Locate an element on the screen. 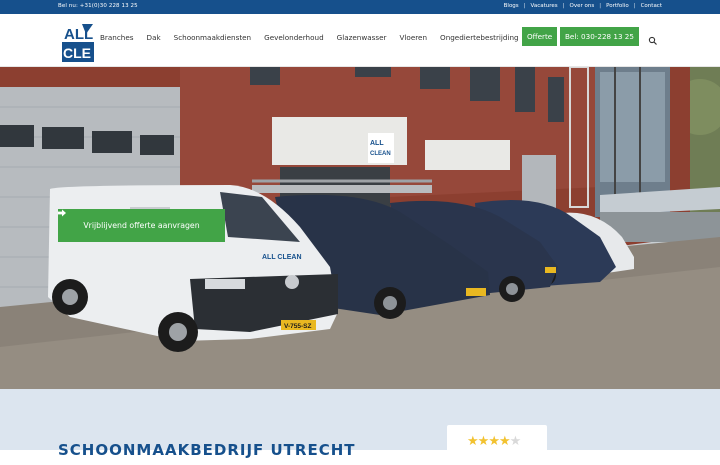  top-link-portfolio: Portfolio is located at coordinates (617, 6).